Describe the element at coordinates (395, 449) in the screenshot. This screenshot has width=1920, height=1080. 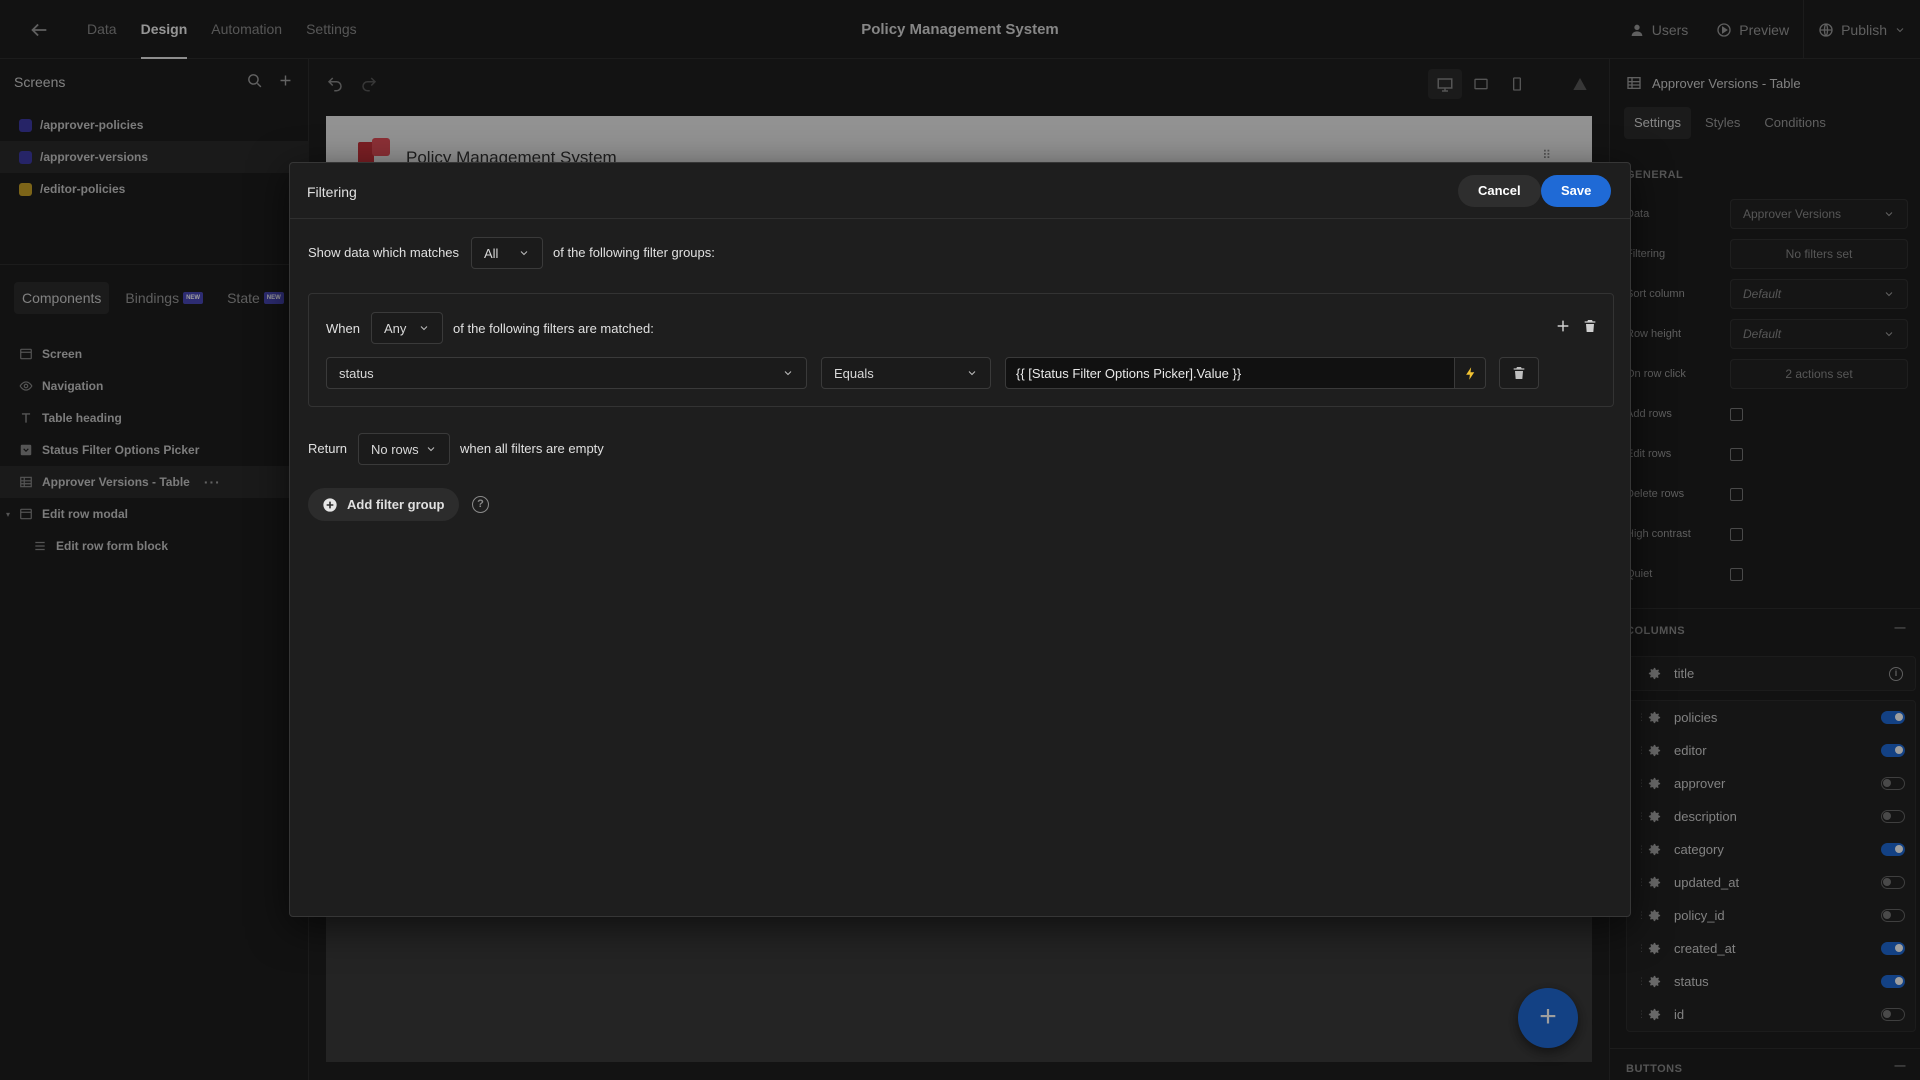
I see `return-value: No rows` at that location.